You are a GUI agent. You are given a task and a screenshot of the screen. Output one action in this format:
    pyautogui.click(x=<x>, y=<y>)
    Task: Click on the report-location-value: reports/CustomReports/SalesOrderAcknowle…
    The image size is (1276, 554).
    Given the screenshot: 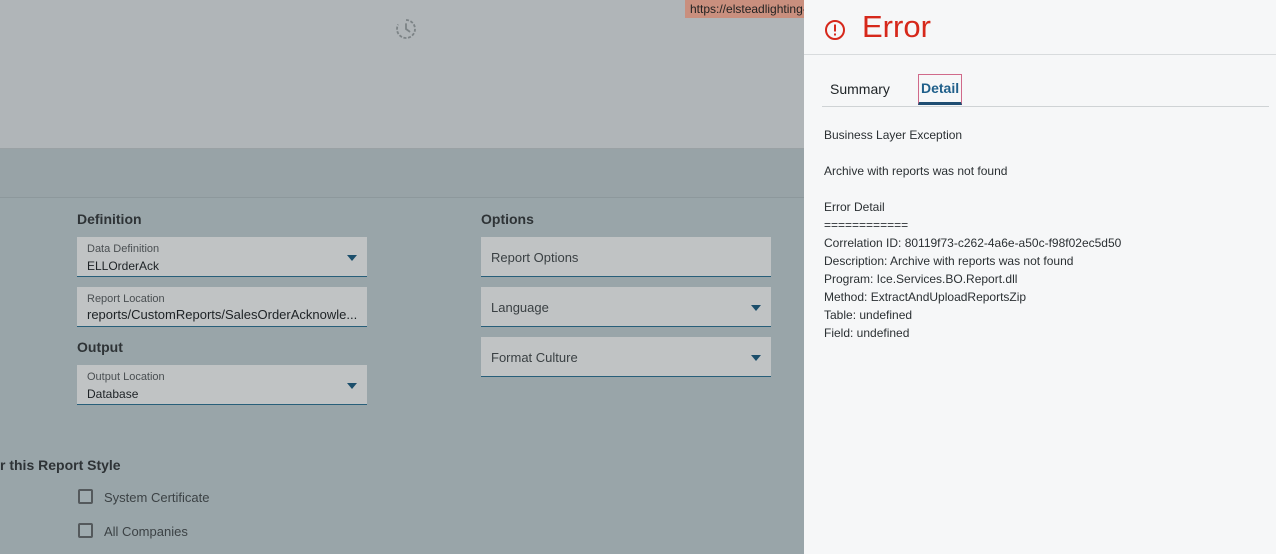 What is the action you would take?
    pyautogui.click(x=222, y=314)
    